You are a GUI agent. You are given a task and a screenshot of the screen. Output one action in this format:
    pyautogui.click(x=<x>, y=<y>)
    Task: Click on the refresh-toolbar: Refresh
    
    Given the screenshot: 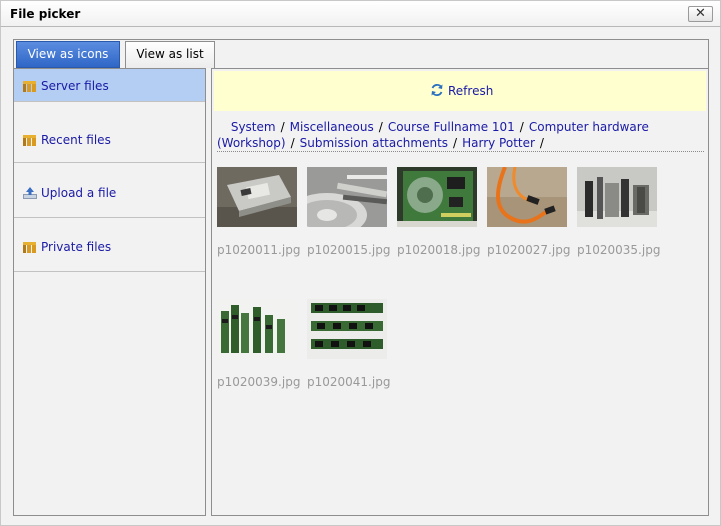 What is the action you would take?
    pyautogui.click(x=460, y=91)
    